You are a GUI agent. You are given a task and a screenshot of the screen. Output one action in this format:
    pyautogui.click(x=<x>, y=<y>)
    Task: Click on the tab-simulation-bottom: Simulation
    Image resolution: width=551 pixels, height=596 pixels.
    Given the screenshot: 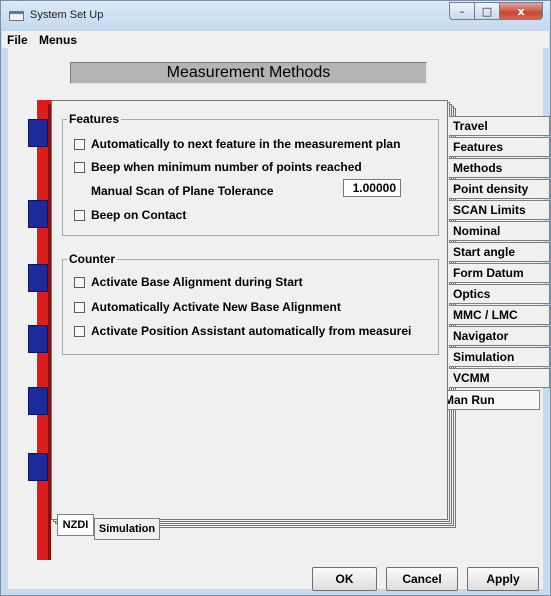 What is the action you would take?
    pyautogui.click(x=127, y=529)
    